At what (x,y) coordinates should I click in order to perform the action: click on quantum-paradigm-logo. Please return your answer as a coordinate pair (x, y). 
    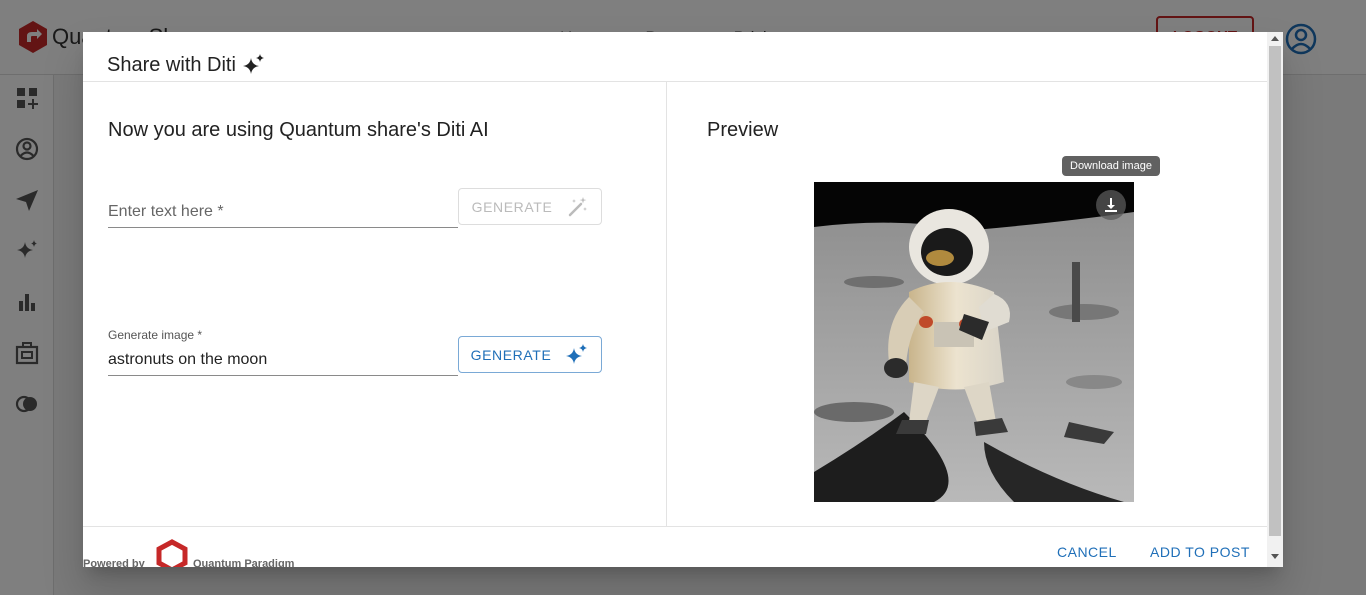
    Looking at the image, I should click on (172, 553).